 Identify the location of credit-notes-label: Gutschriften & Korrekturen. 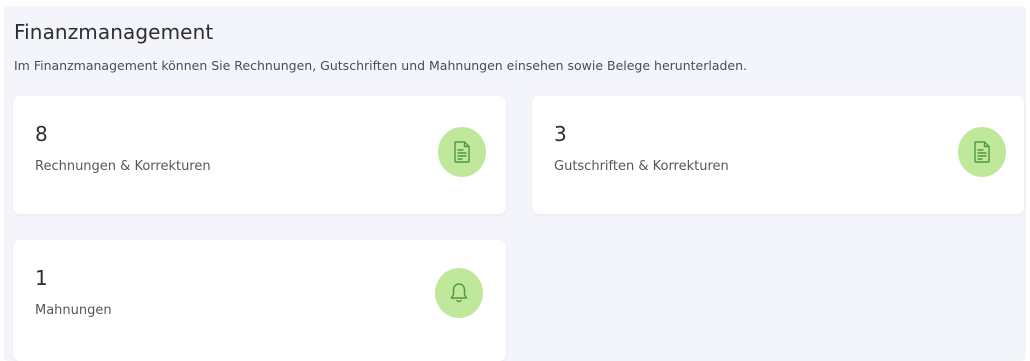
(641, 166).